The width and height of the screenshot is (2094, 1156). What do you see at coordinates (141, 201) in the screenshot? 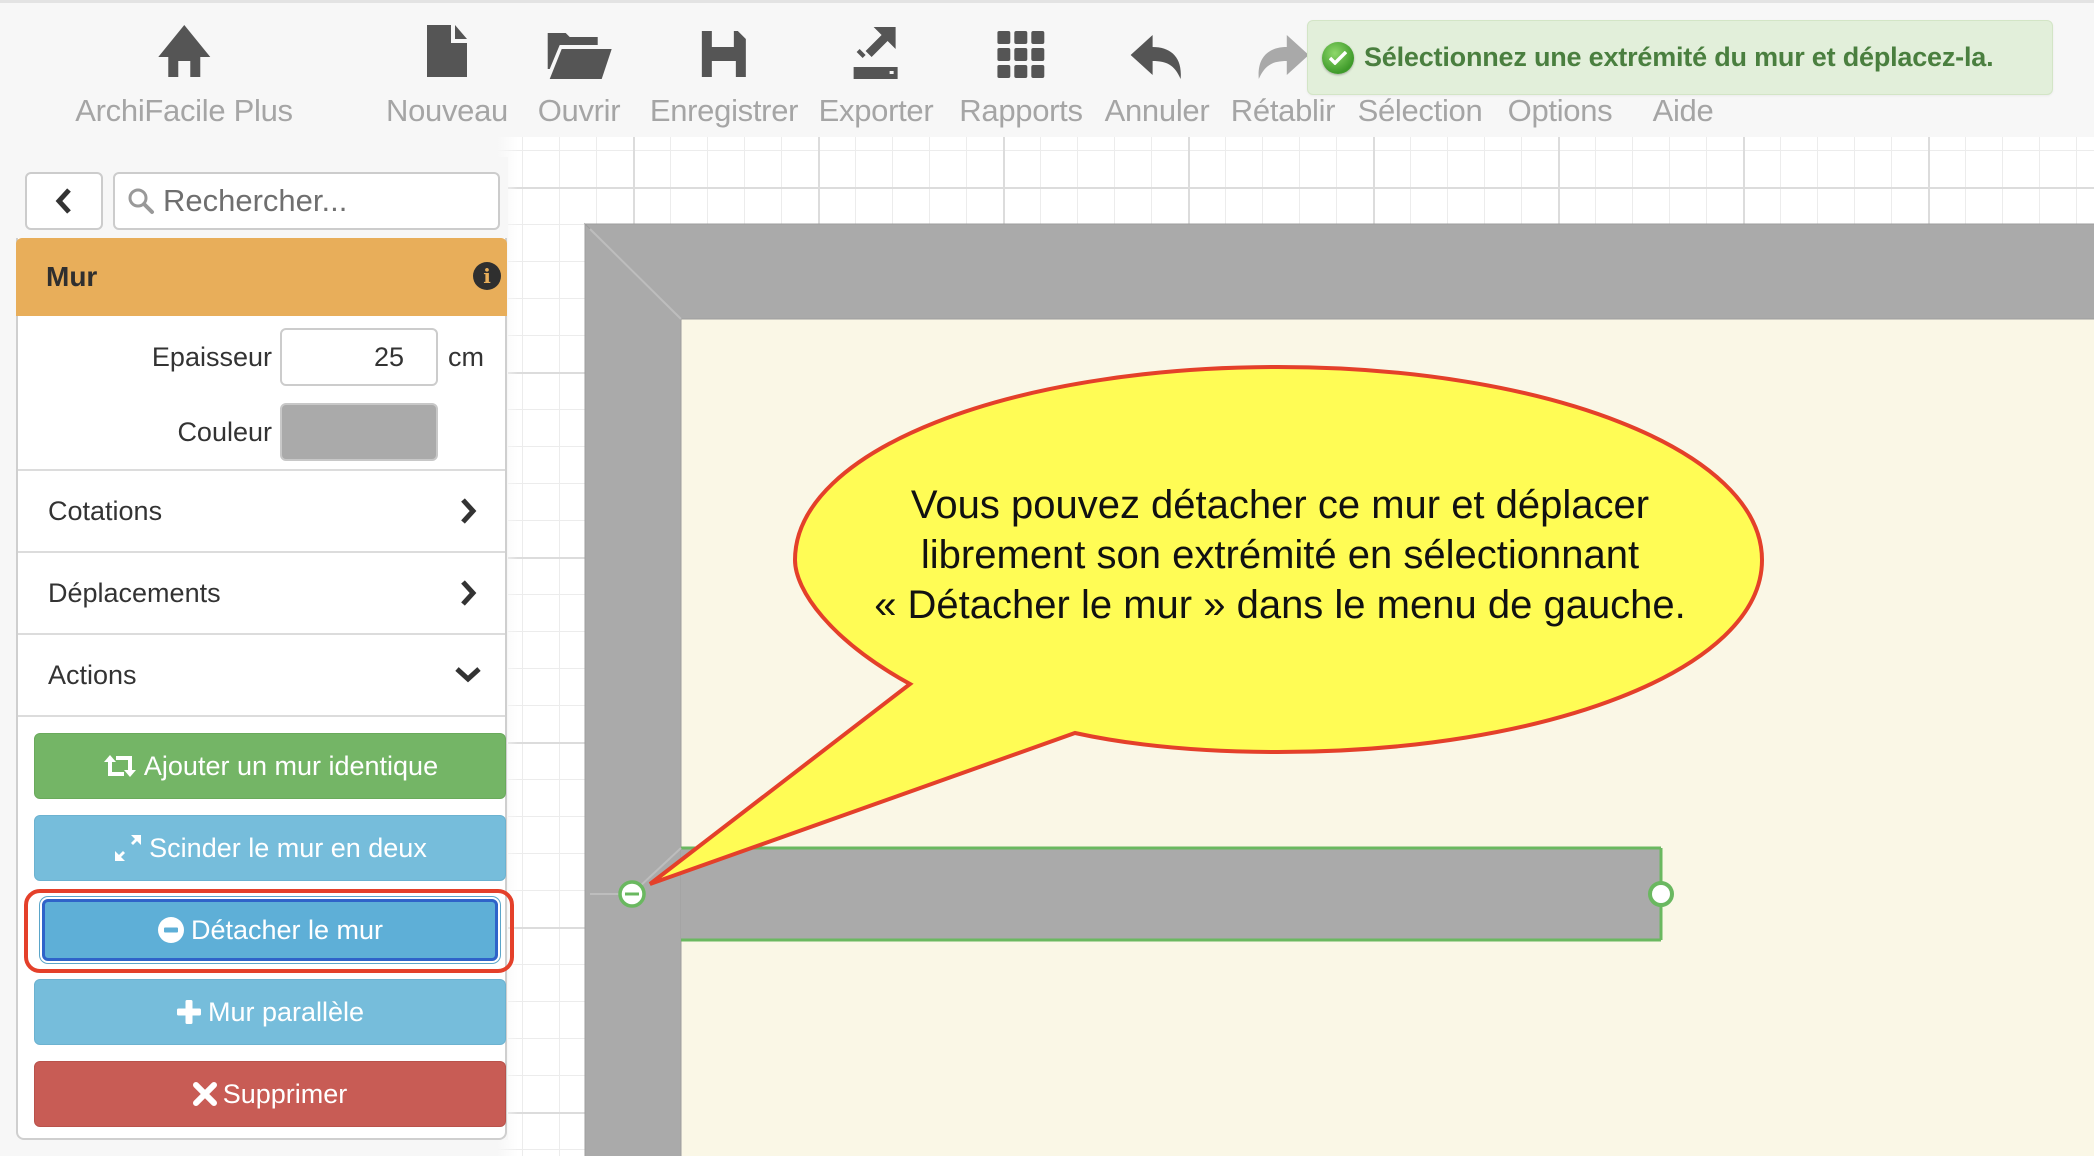
I see `search-icon` at bounding box center [141, 201].